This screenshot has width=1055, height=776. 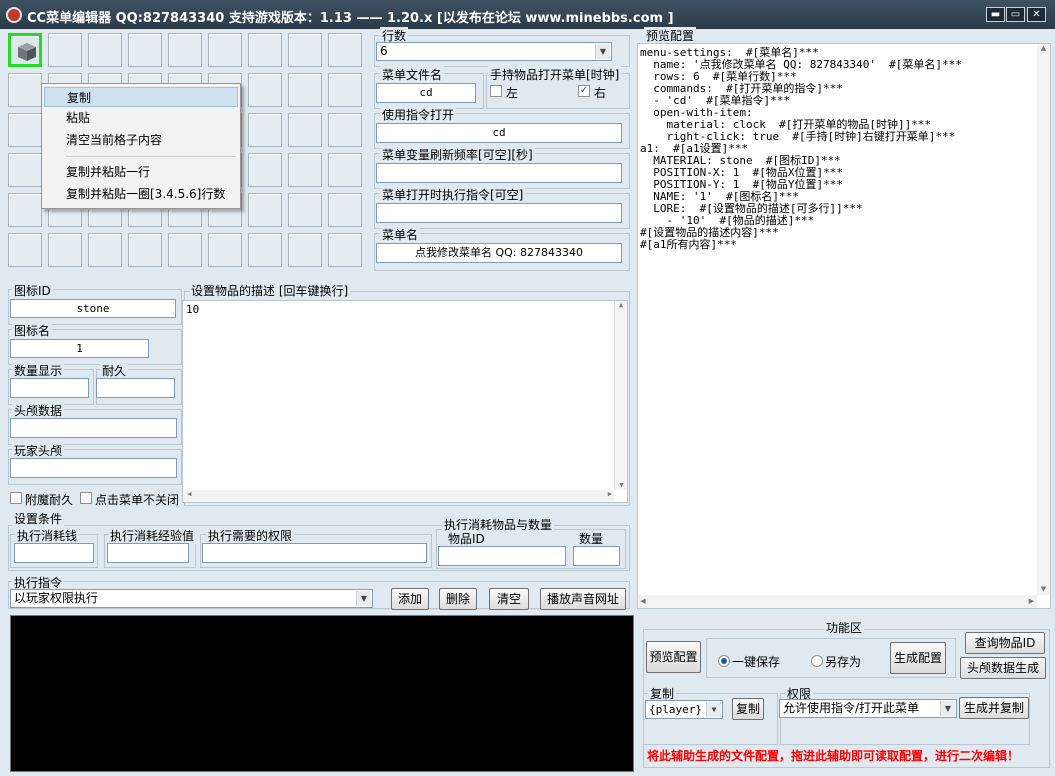 I want to click on menu-item-copy-ring: 复制并粘贴一圈[3.4.5.6]行数, so click(x=141, y=194).